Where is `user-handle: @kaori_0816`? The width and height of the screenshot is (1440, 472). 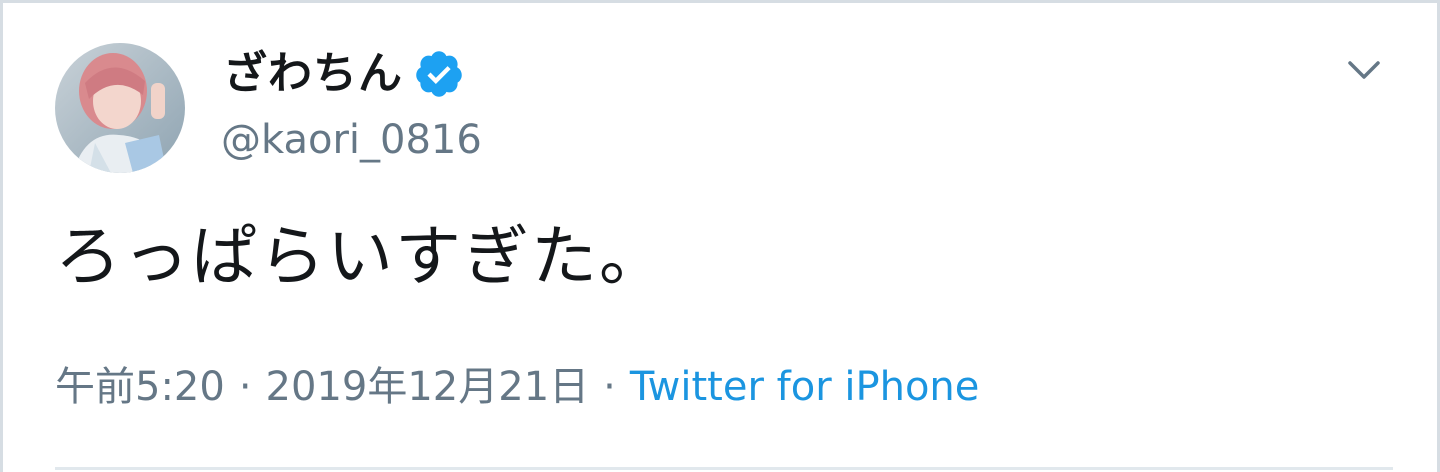
user-handle: @kaori_0816 is located at coordinates (351, 140).